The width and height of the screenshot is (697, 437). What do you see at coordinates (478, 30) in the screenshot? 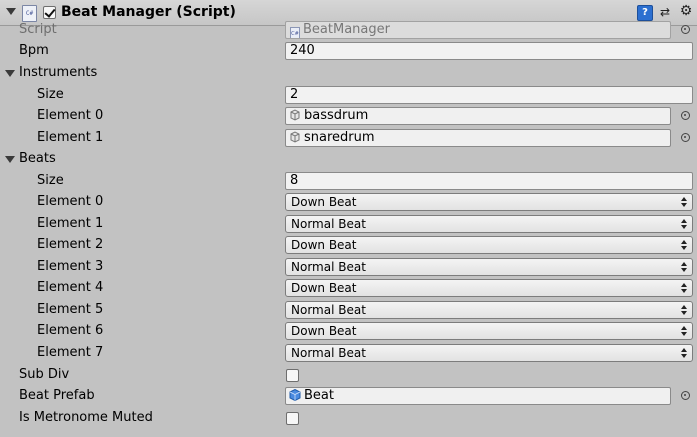
I see `script-field: C# BeatManager` at bounding box center [478, 30].